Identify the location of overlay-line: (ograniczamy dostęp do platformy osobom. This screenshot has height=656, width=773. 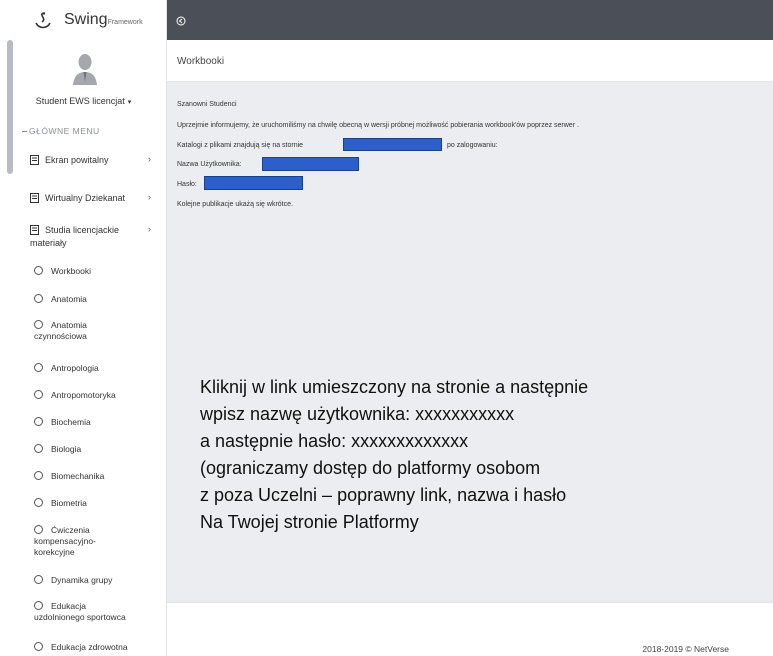
(370, 468).